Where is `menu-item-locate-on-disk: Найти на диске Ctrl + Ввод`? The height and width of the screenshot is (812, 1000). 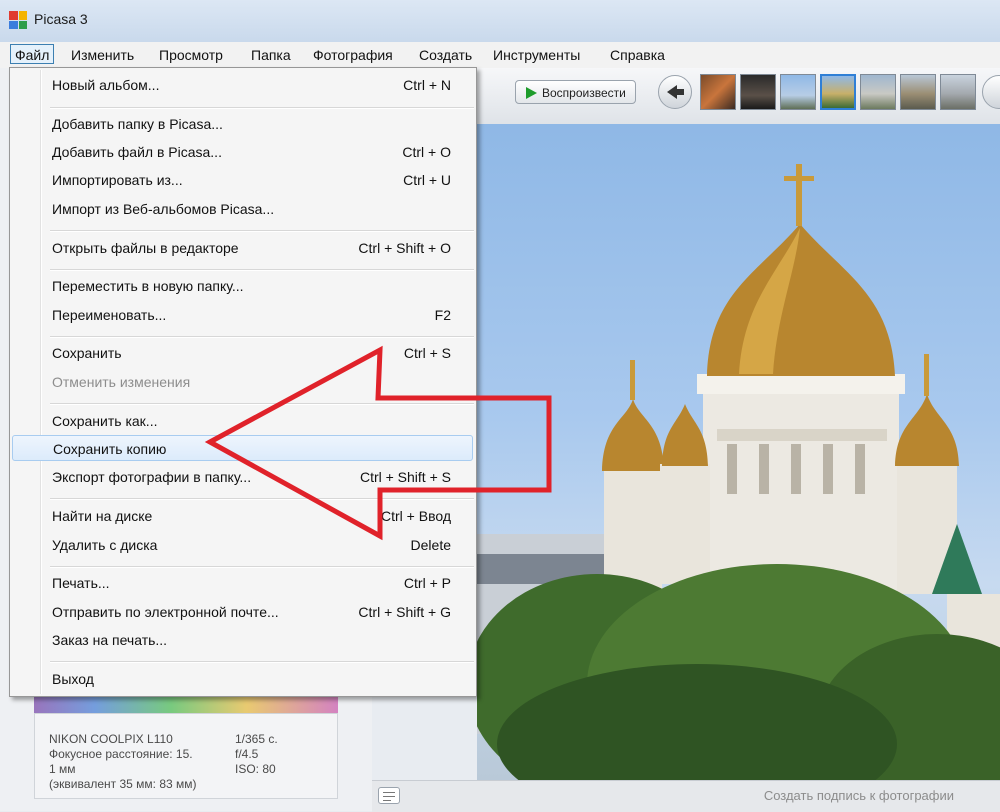 menu-item-locate-on-disk: Найти на диске Ctrl + Ввод is located at coordinates (243, 516).